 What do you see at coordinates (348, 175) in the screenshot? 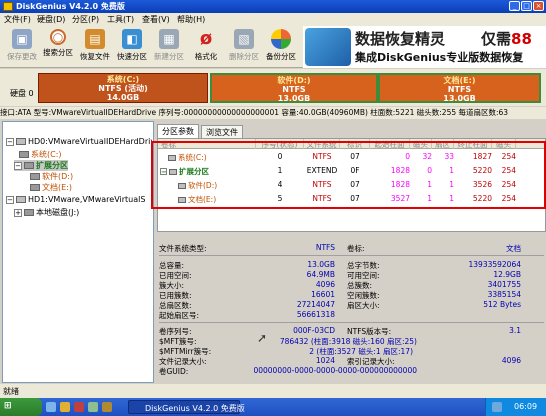
I see `highlight-box` at bounding box center [348, 175].